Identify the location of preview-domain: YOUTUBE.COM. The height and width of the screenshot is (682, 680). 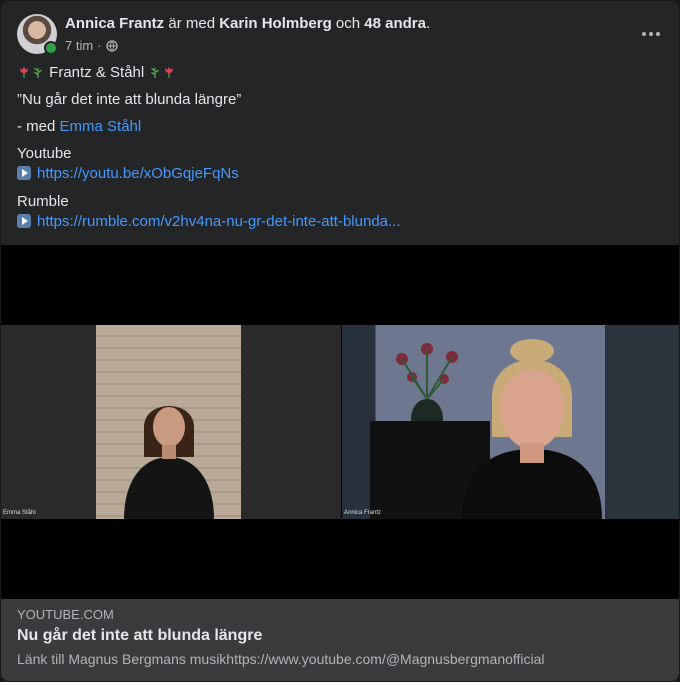
(65, 614).